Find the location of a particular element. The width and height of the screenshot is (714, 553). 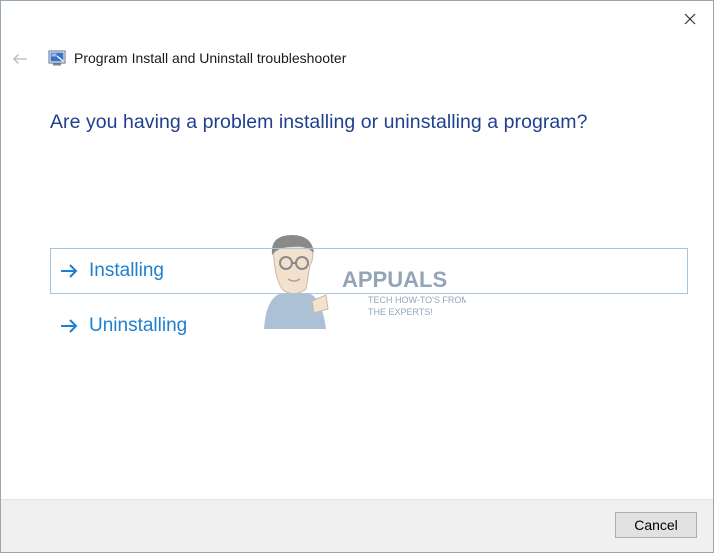

back-button is located at coordinates (20, 59).